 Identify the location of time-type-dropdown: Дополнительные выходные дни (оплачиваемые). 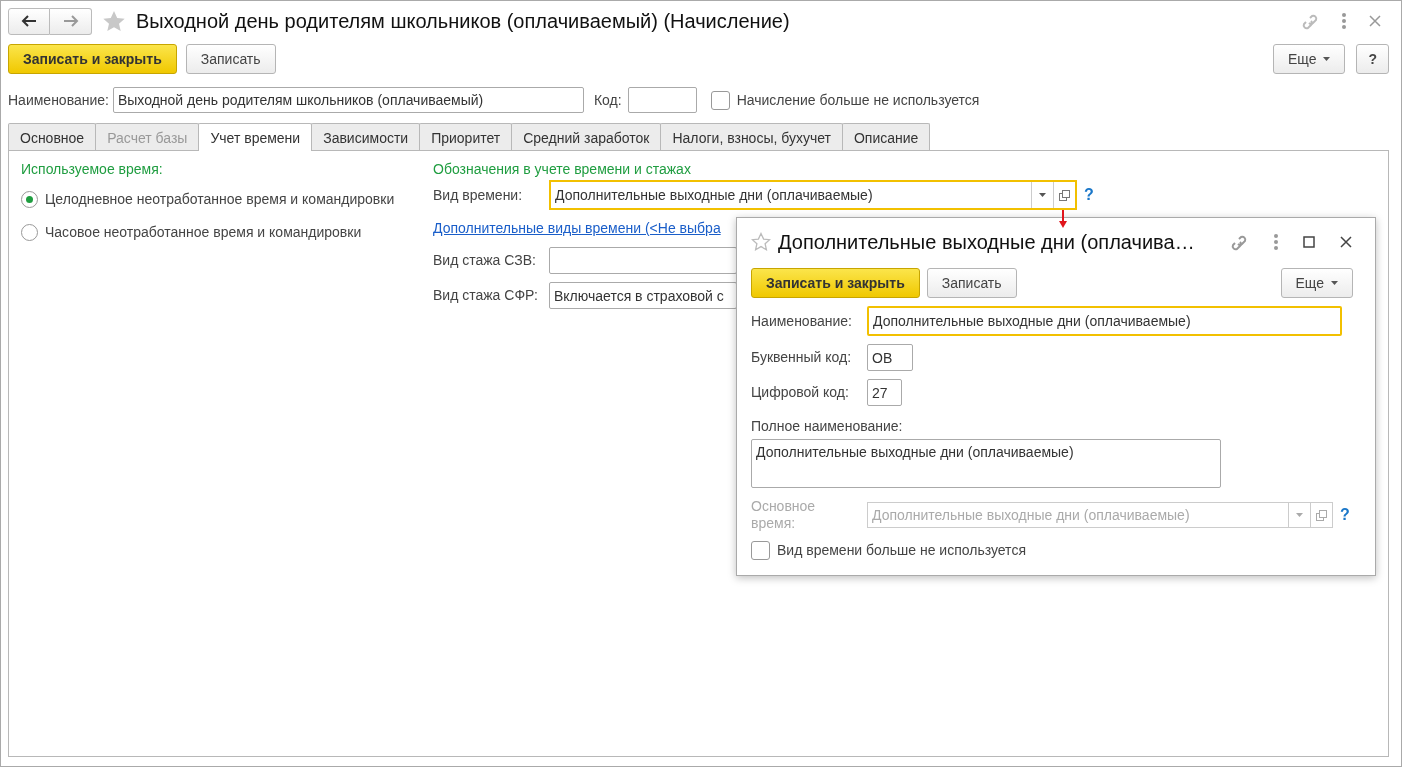
(813, 195).